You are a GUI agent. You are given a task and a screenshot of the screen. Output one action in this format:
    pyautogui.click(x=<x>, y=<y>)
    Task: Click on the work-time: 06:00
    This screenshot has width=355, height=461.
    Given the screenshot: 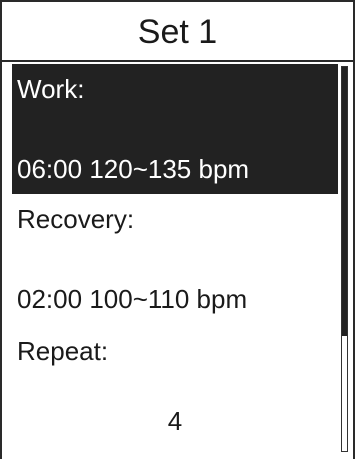 What is the action you would take?
    pyautogui.click(x=50, y=169)
    